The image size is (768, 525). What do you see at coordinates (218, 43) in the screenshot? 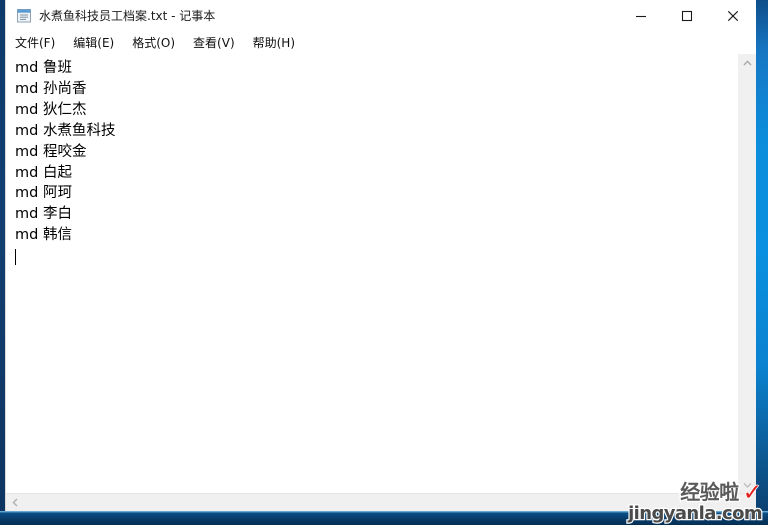
I see `menu-item-view: 查看(V)` at bounding box center [218, 43].